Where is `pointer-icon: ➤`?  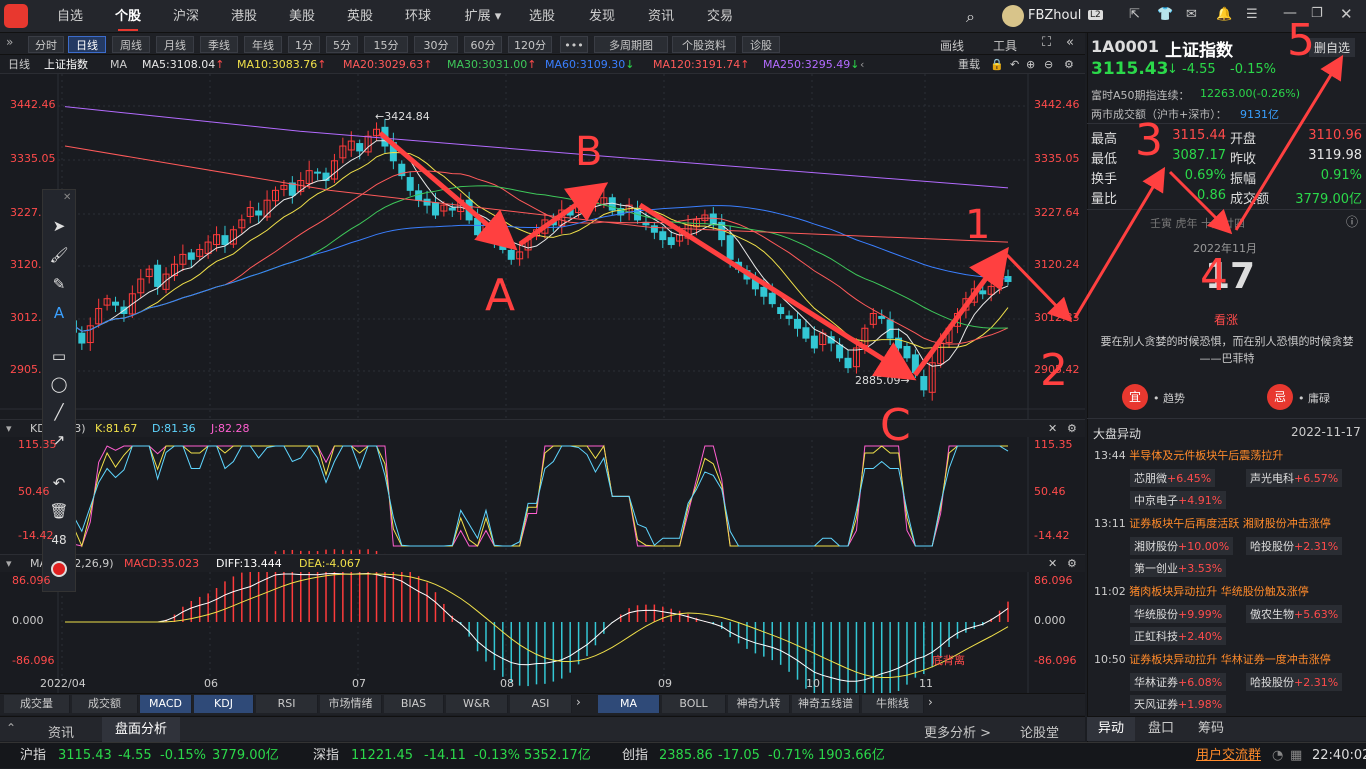
pointer-icon: ➤ is located at coordinates (59, 226).